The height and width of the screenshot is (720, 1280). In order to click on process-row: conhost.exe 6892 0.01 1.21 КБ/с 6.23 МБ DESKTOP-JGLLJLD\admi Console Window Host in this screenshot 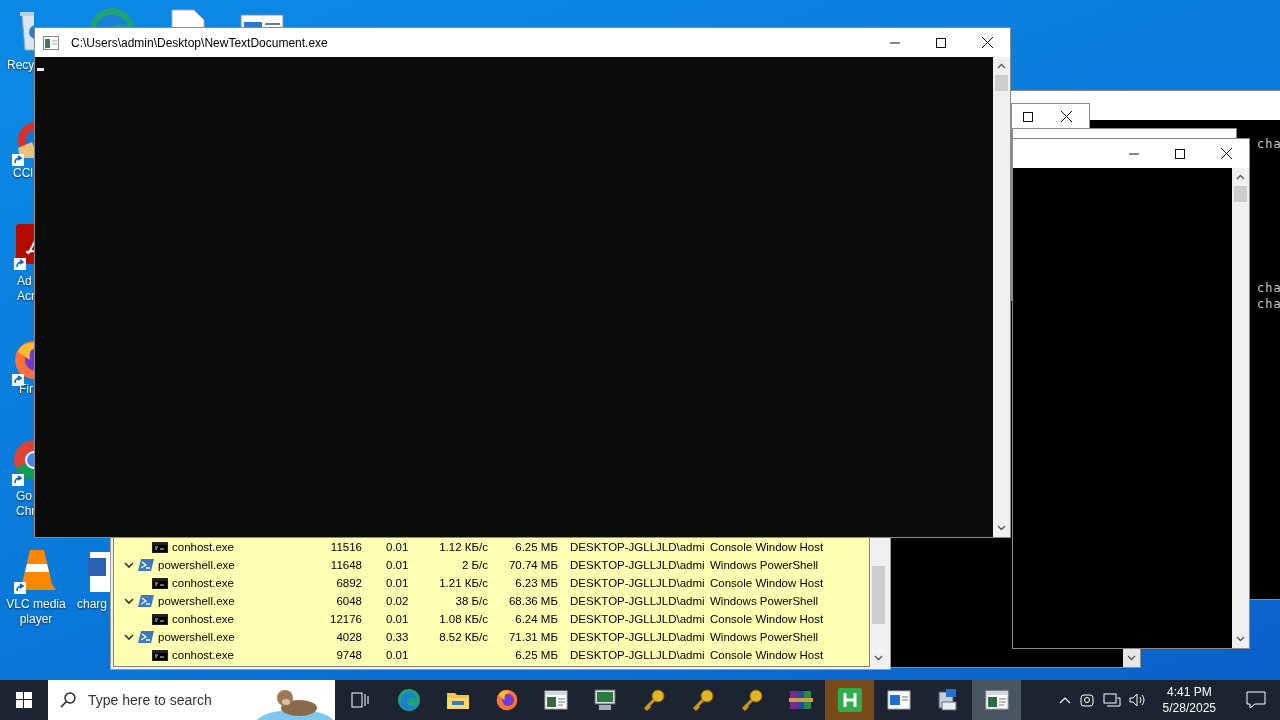, I will do `click(491, 583)`.